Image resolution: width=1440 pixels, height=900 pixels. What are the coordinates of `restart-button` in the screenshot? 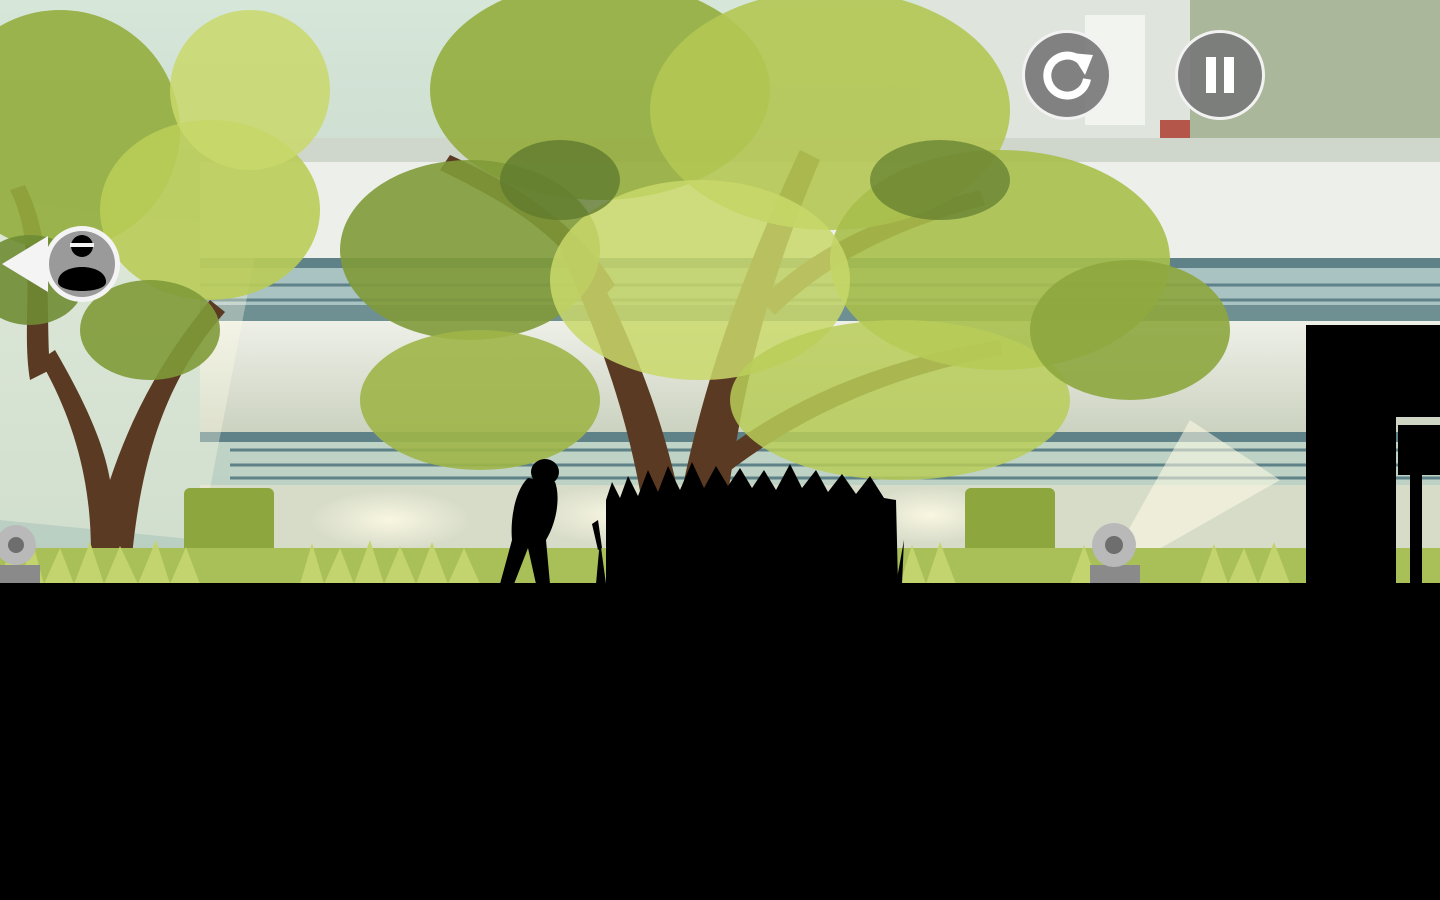 It's located at (1067, 75).